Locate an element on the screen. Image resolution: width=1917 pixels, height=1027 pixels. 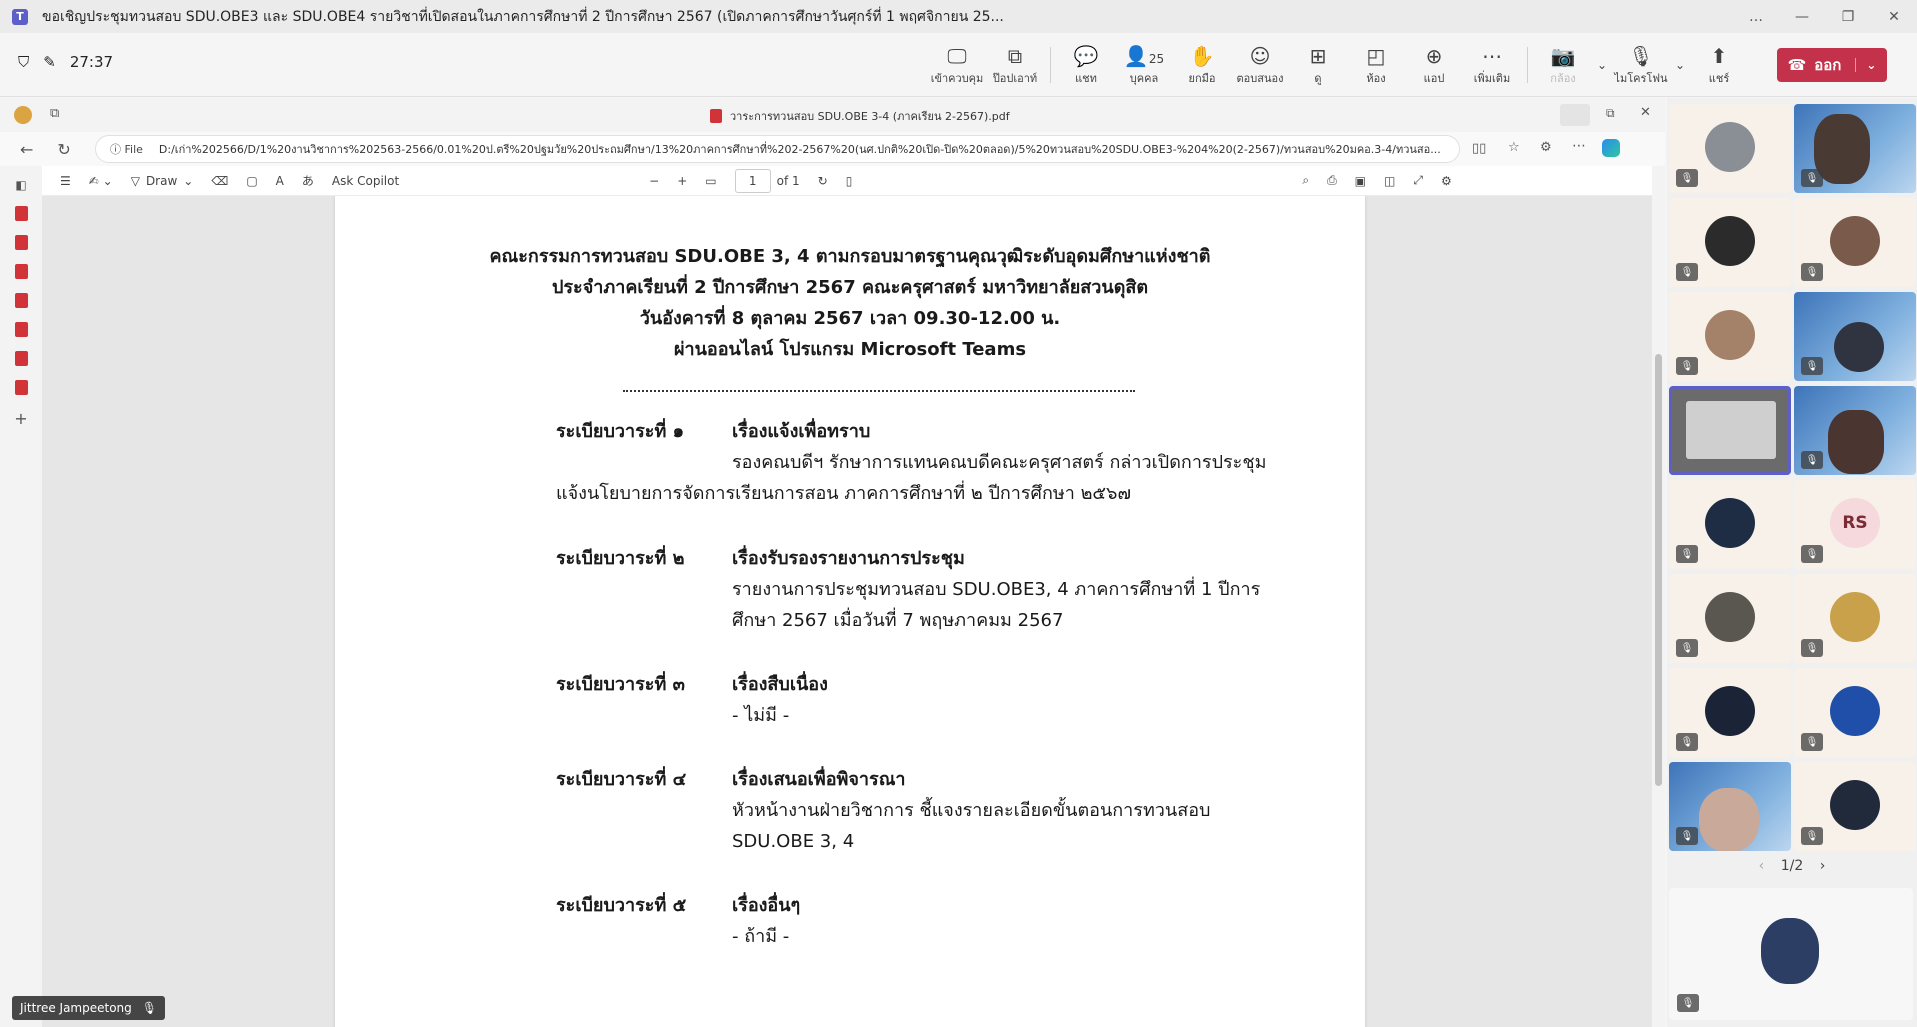
toolbar-divider is located at coordinates (1527, 65).